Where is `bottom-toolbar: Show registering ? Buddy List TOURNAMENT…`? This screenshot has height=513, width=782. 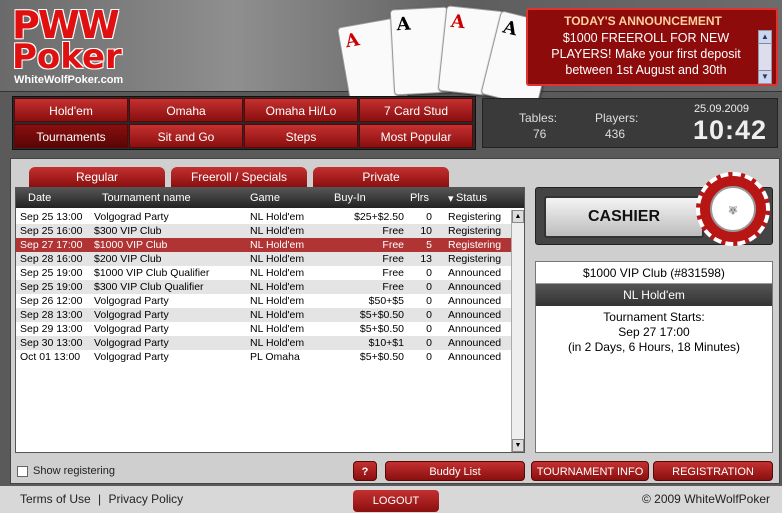
bottom-toolbar: Show registering ? Buddy List TOURNAMENT… is located at coordinates (396, 470).